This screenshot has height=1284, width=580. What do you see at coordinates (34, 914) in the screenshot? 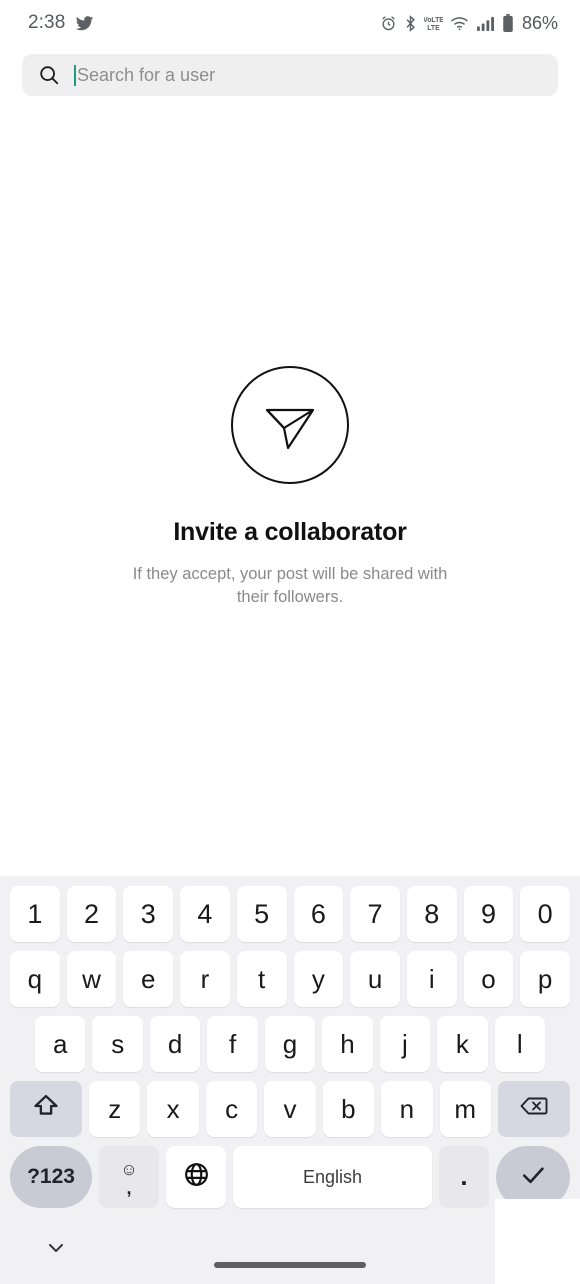
I see `key-1: 1` at bounding box center [34, 914].